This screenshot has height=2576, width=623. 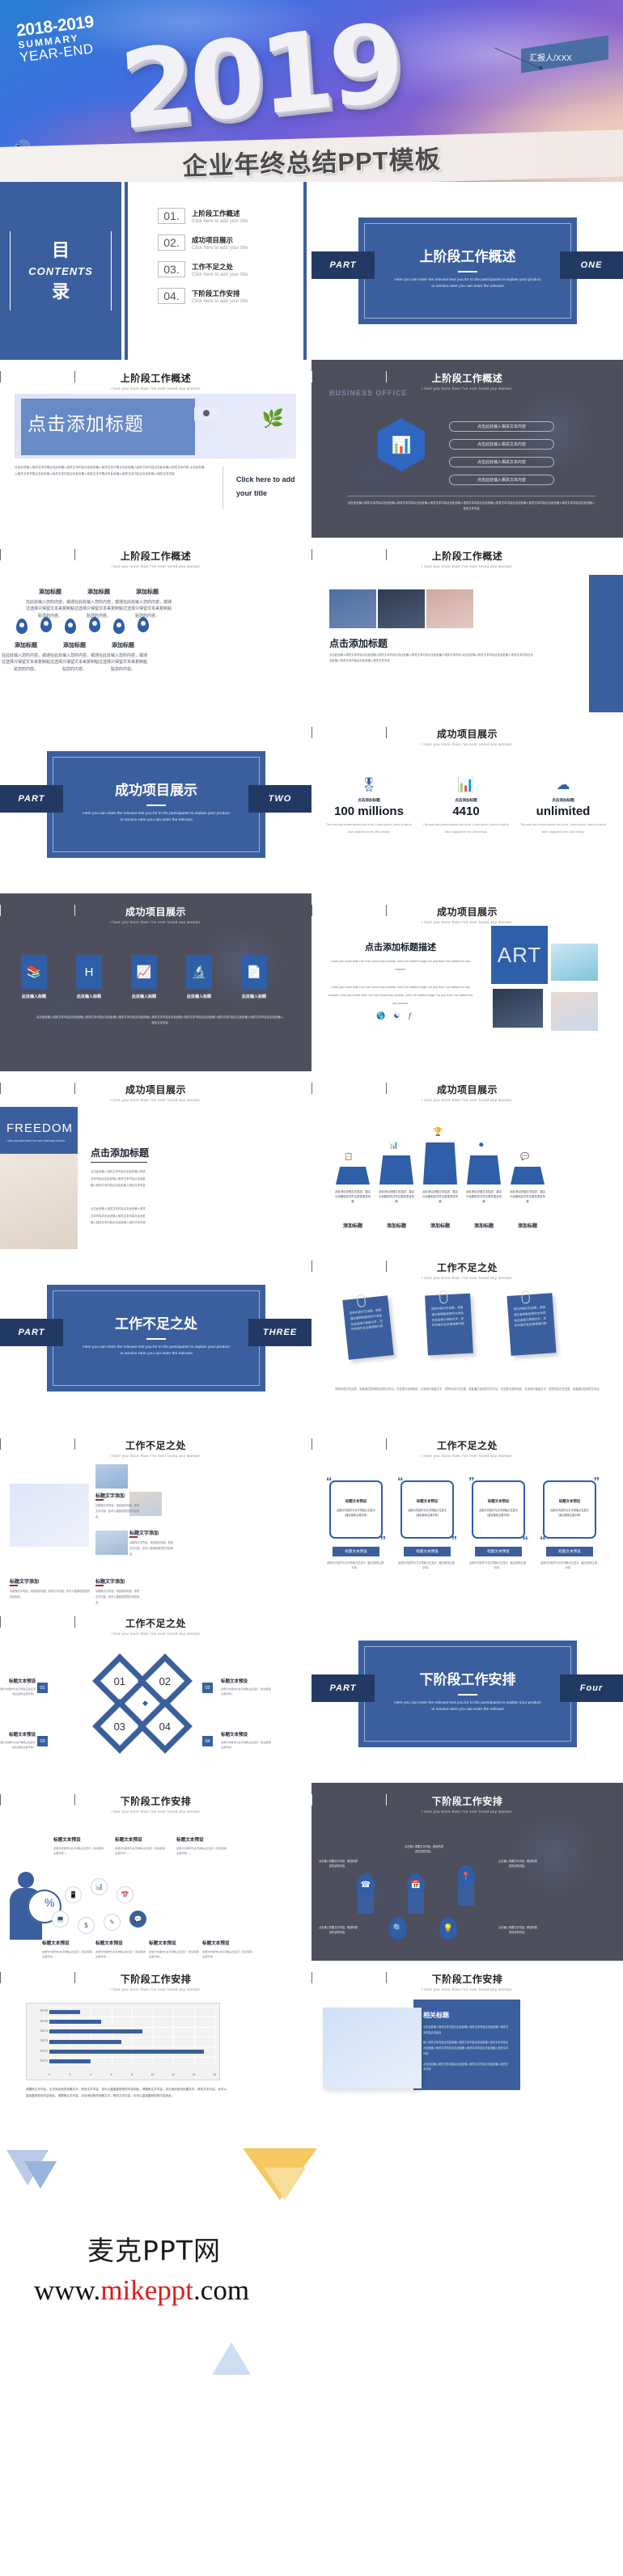 What do you see at coordinates (501, 480) in the screenshot?
I see `office-pill-4: 点击此处输入相关文本内容` at bounding box center [501, 480].